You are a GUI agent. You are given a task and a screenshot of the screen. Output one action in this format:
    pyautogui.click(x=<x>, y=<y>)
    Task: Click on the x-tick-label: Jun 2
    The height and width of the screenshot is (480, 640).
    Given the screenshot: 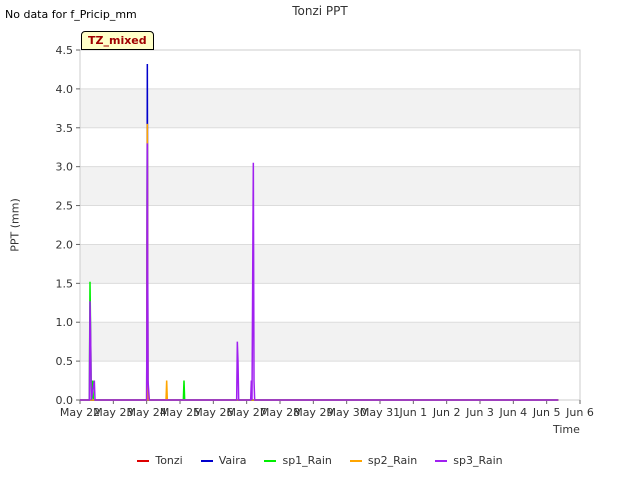 What is the action you would take?
    pyautogui.click(x=446, y=412)
    